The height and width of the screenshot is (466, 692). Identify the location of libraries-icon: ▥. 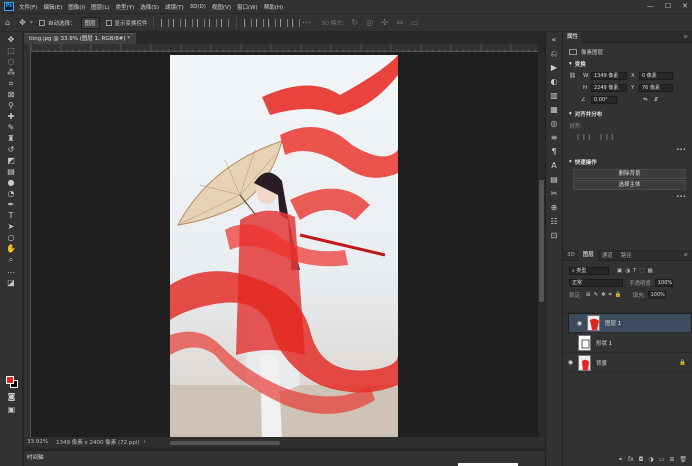
(554, 96).